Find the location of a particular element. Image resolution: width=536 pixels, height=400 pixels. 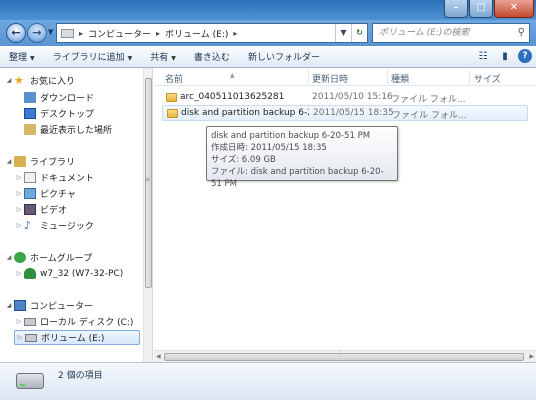

toolbar-right: ☷ ▮ ? is located at coordinates (503, 56).